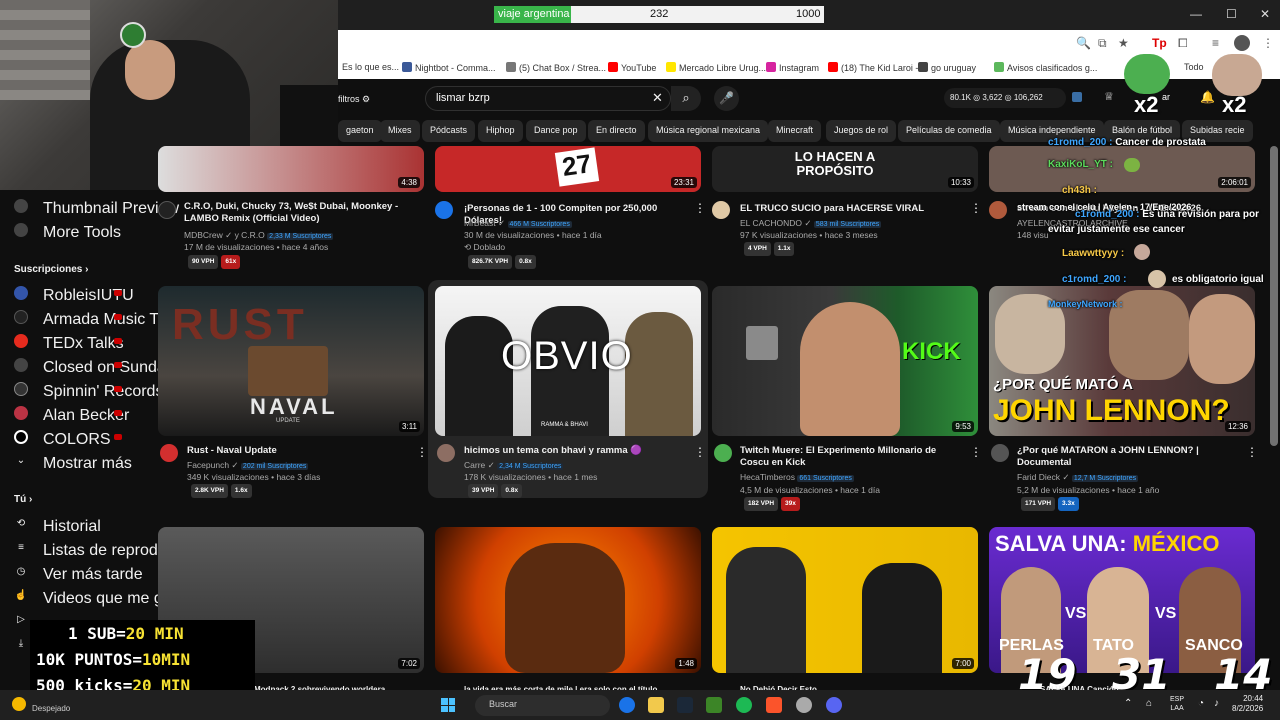 This screenshot has height=720, width=1280. Describe the element at coordinates (70, 524) in the screenshot. I see `sidebar-item-history: ⟲ Historial` at that location.